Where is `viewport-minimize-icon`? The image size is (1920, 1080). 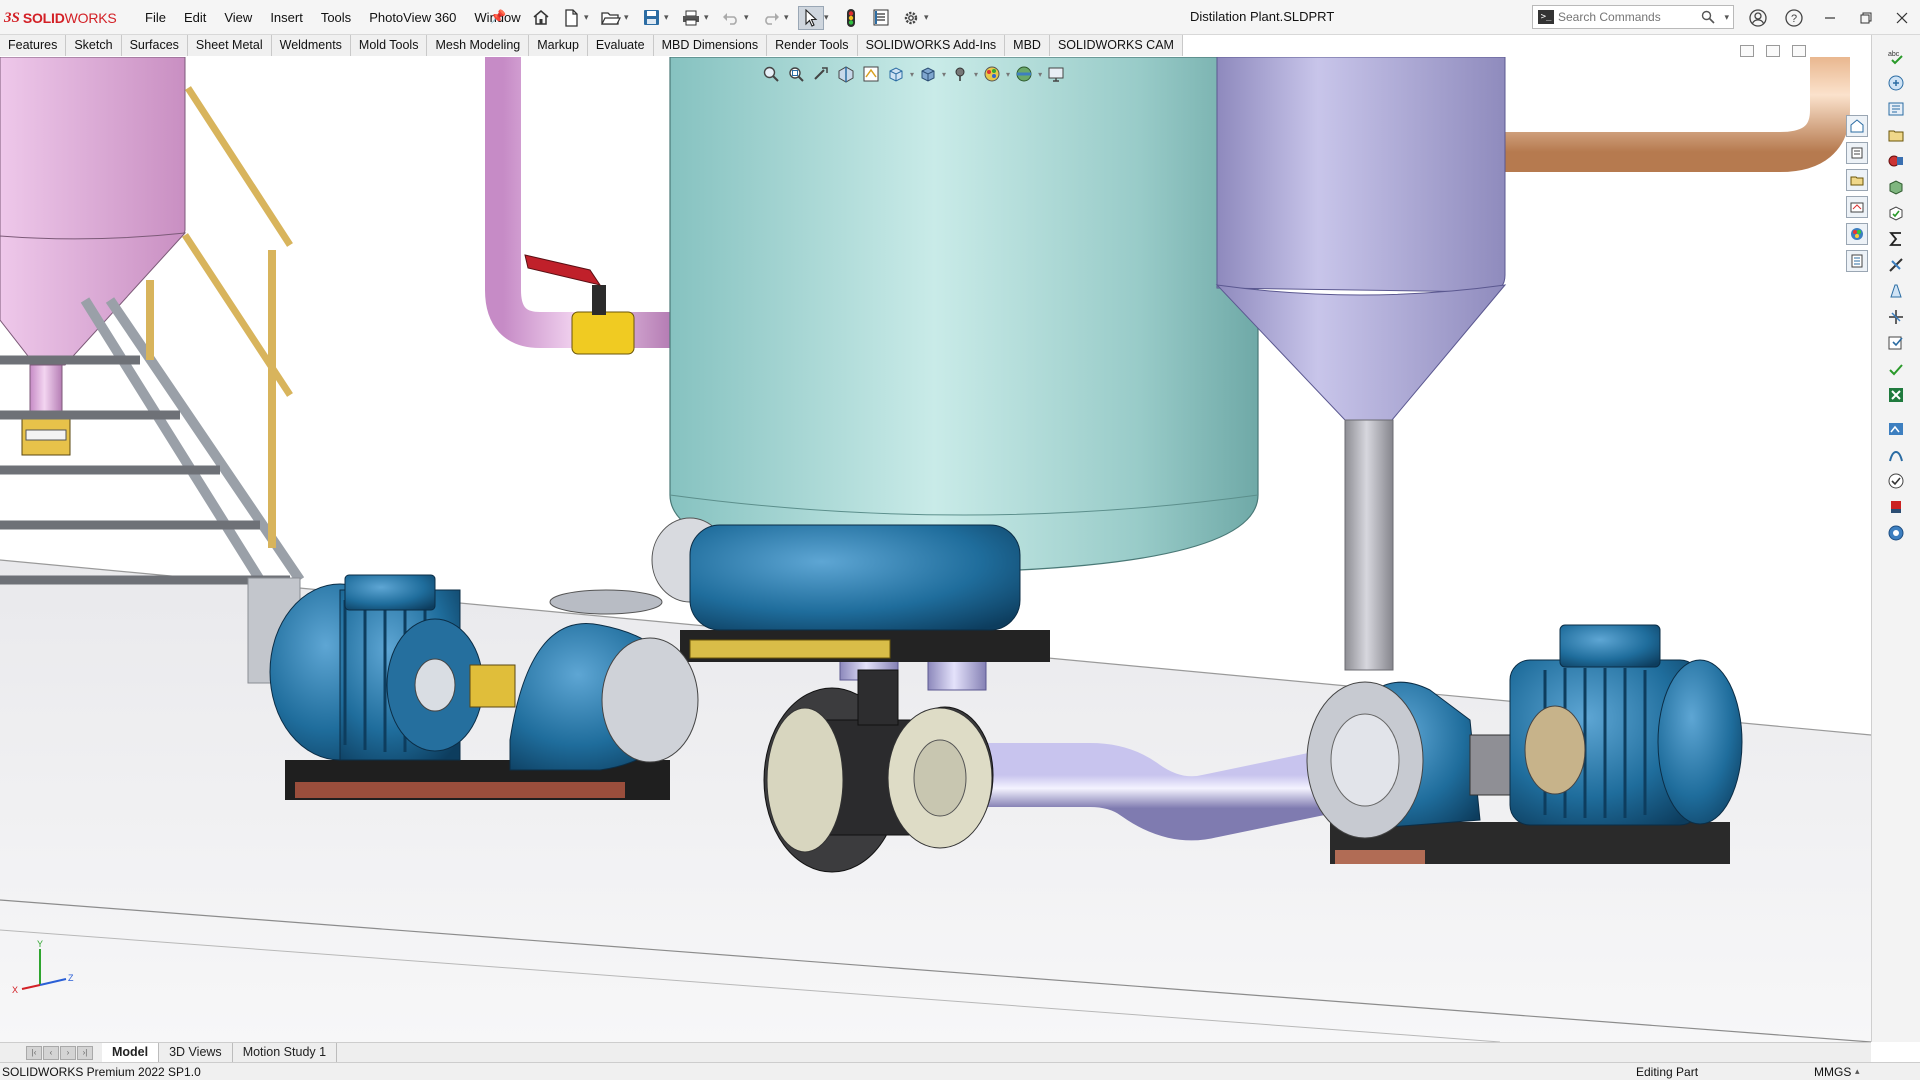
viewport-minimize-icon is located at coordinates (1747, 51).